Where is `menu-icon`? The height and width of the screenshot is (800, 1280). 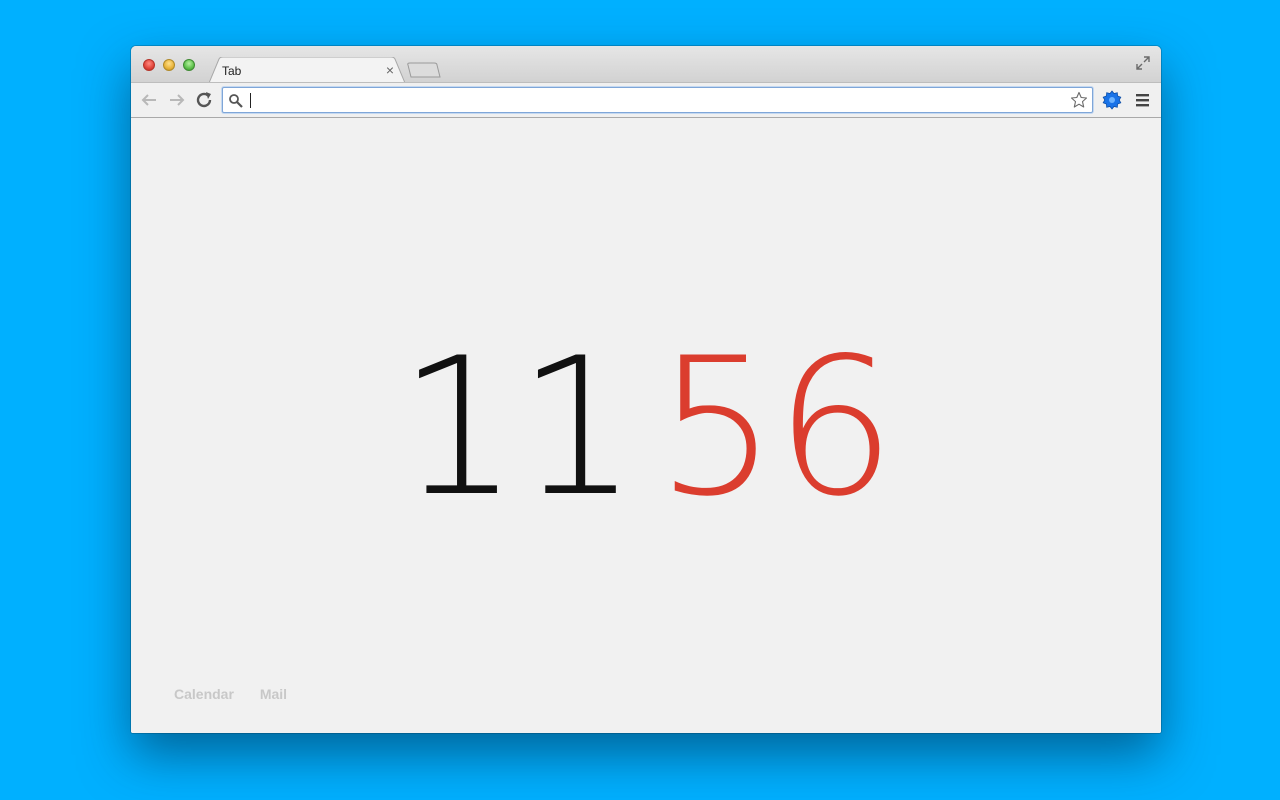 menu-icon is located at coordinates (1143, 100).